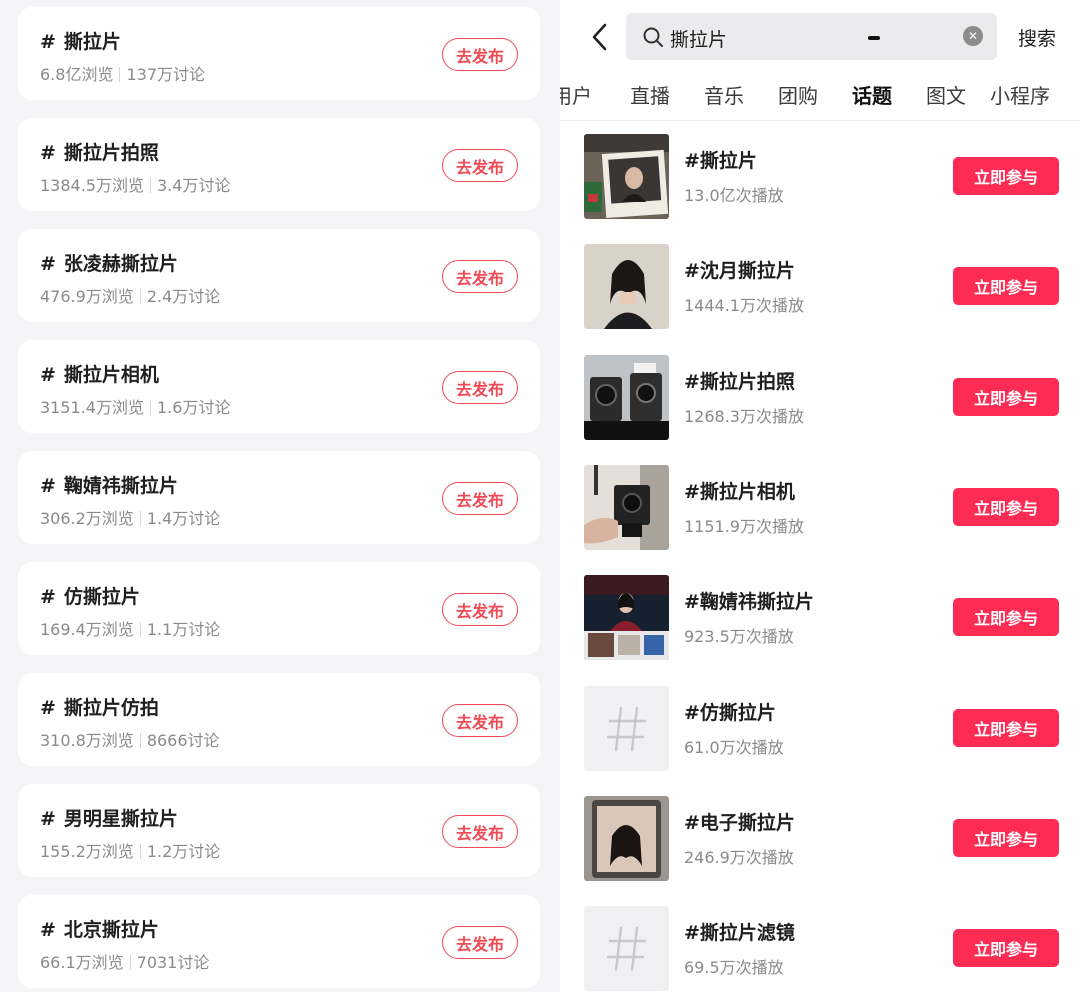 This screenshot has height=992, width=1080. Describe the element at coordinates (87, 296) in the screenshot. I see `view-count: 476.9万浏览` at that location.